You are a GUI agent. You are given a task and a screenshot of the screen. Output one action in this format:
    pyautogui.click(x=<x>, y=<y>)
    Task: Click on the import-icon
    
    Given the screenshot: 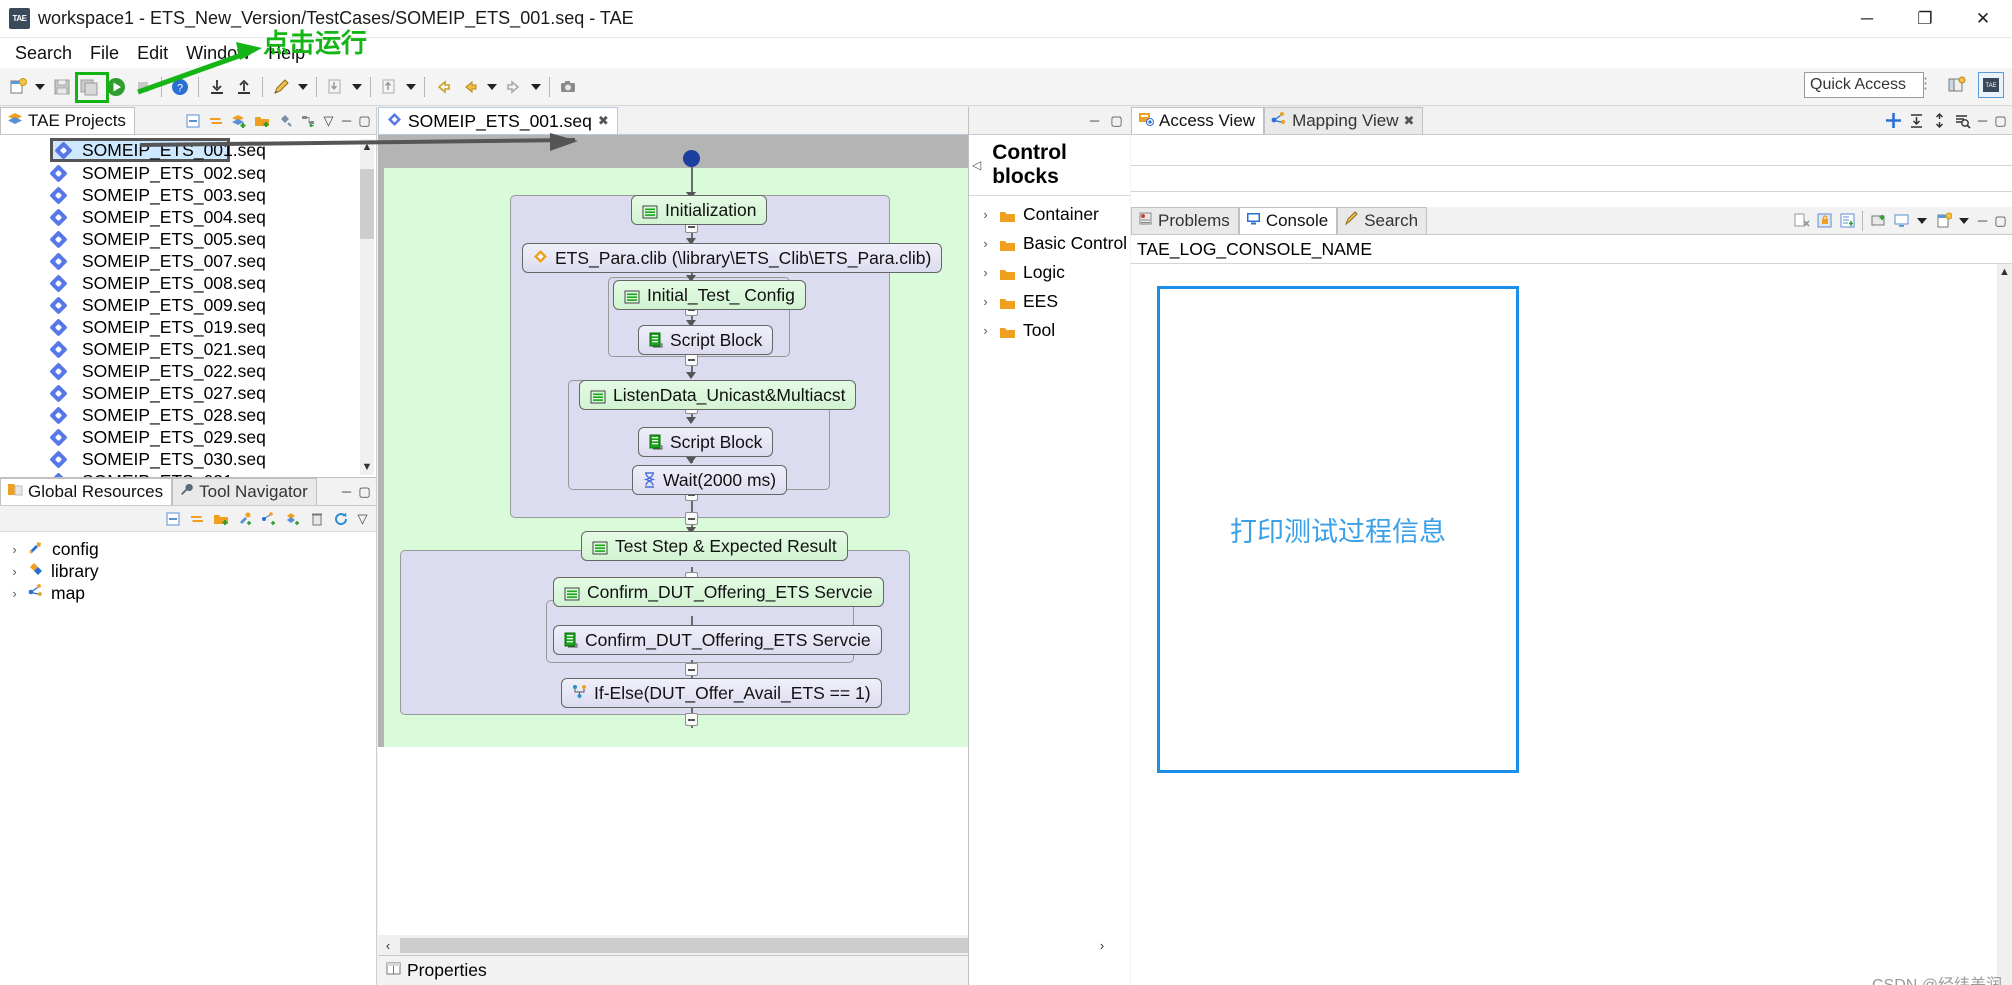 What is the action you would take?
    pyautogui.click(x=217, y=87)
    